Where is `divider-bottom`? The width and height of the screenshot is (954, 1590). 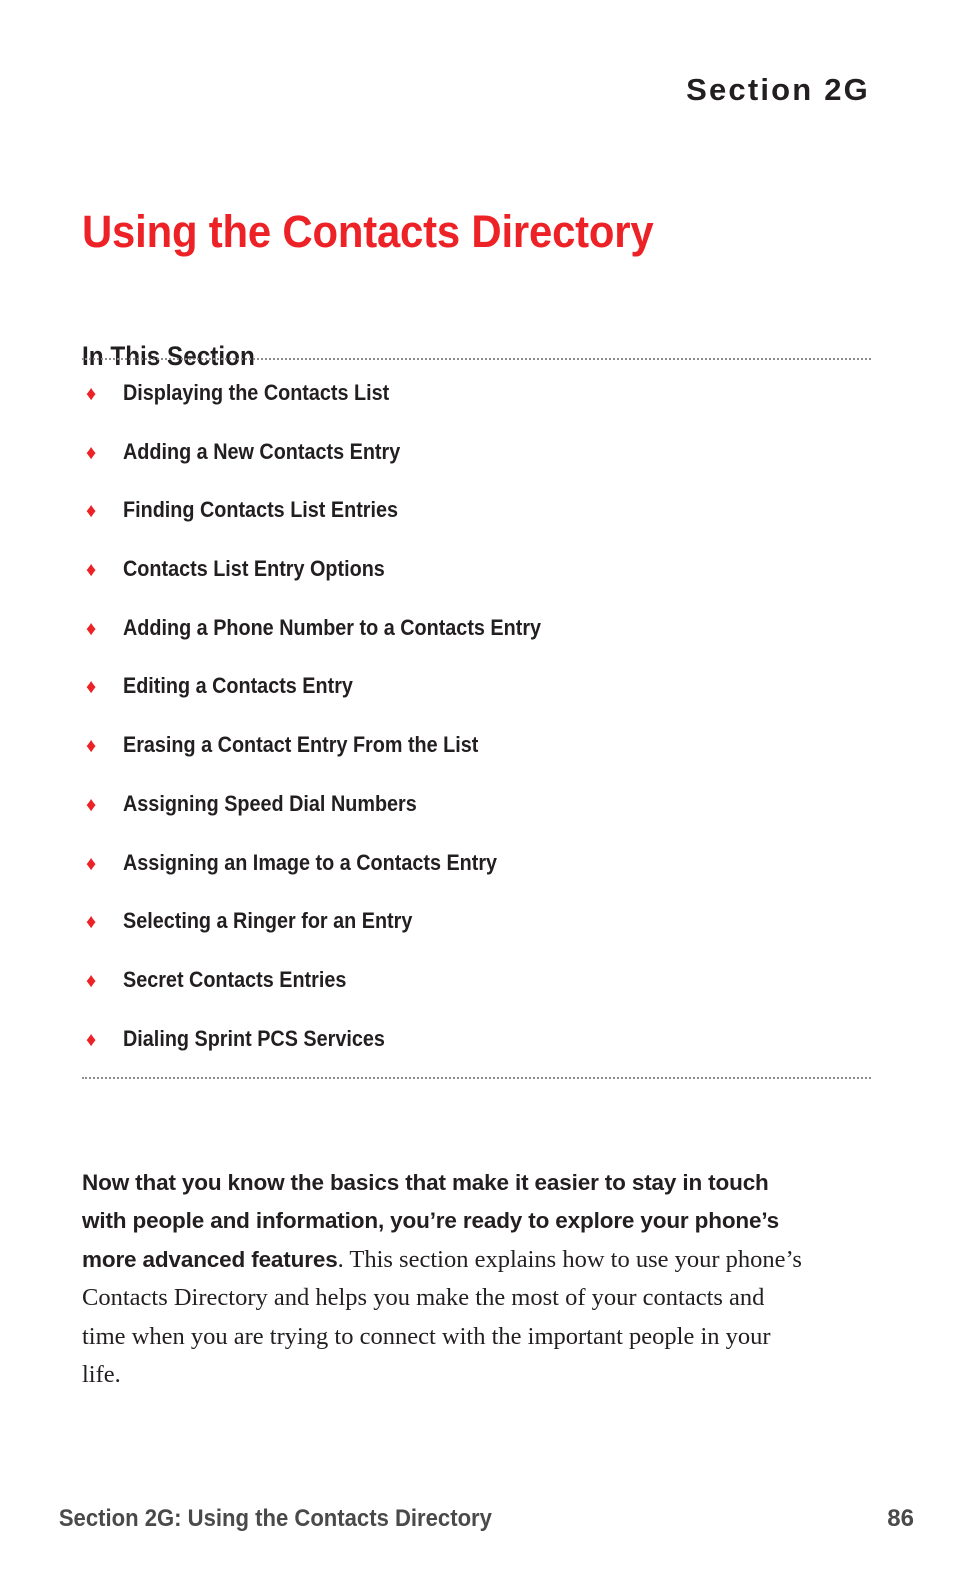
divider-bottom is located at coordinates (476, 1078).